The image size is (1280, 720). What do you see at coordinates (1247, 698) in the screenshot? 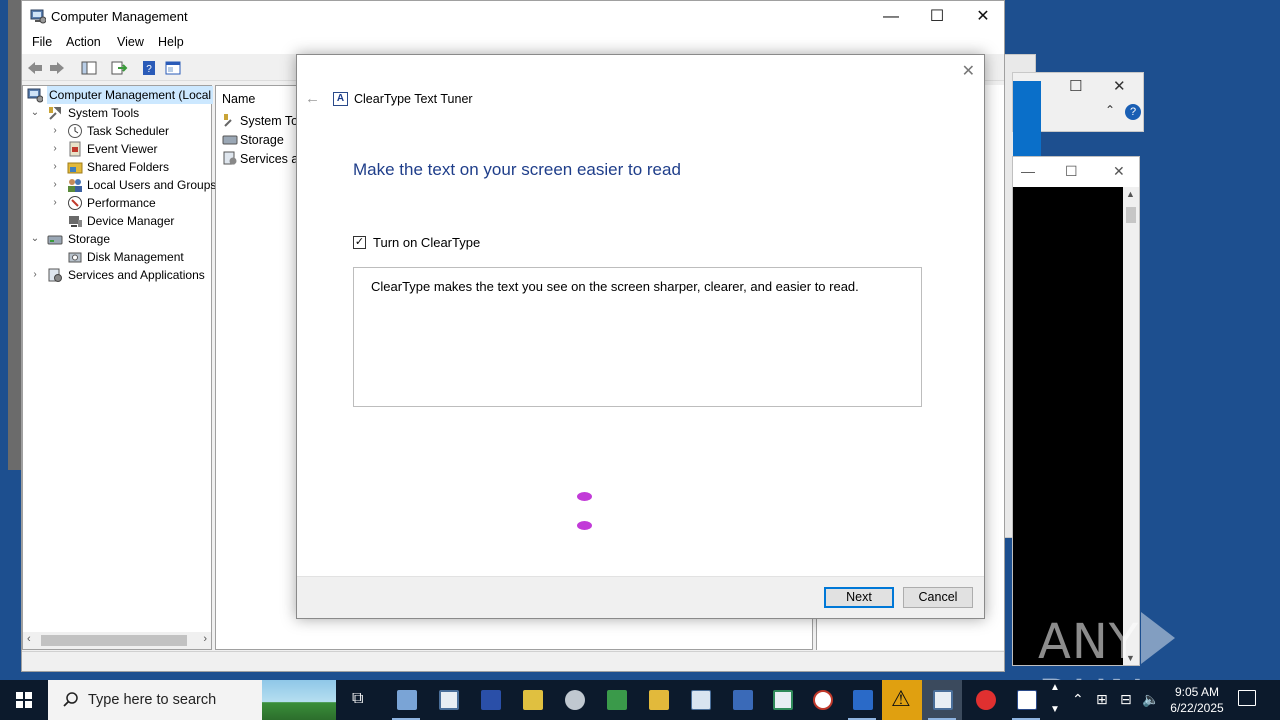
I see `notification-icon` at bounding box center [1247, 698].